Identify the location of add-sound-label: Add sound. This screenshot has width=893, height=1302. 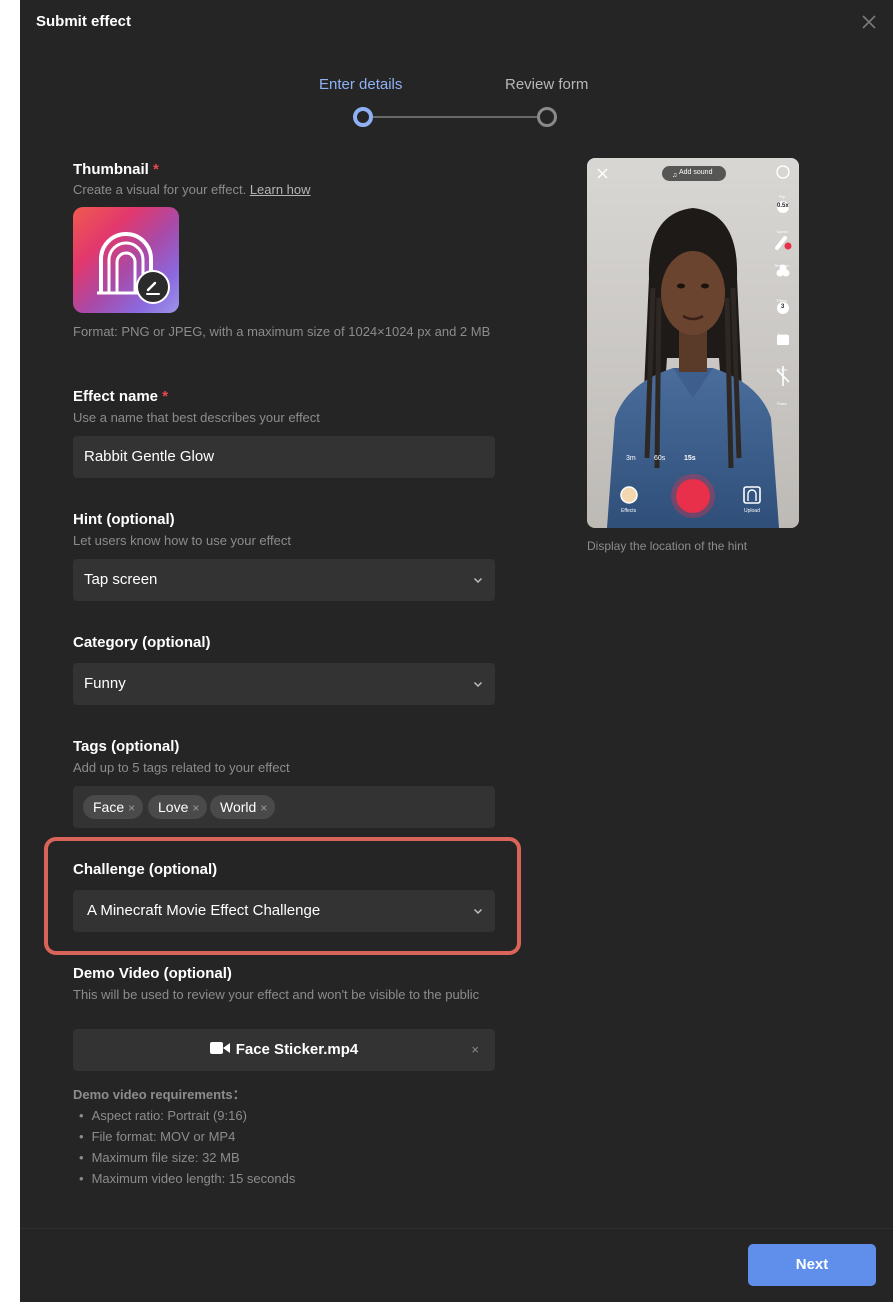
(696, 172).